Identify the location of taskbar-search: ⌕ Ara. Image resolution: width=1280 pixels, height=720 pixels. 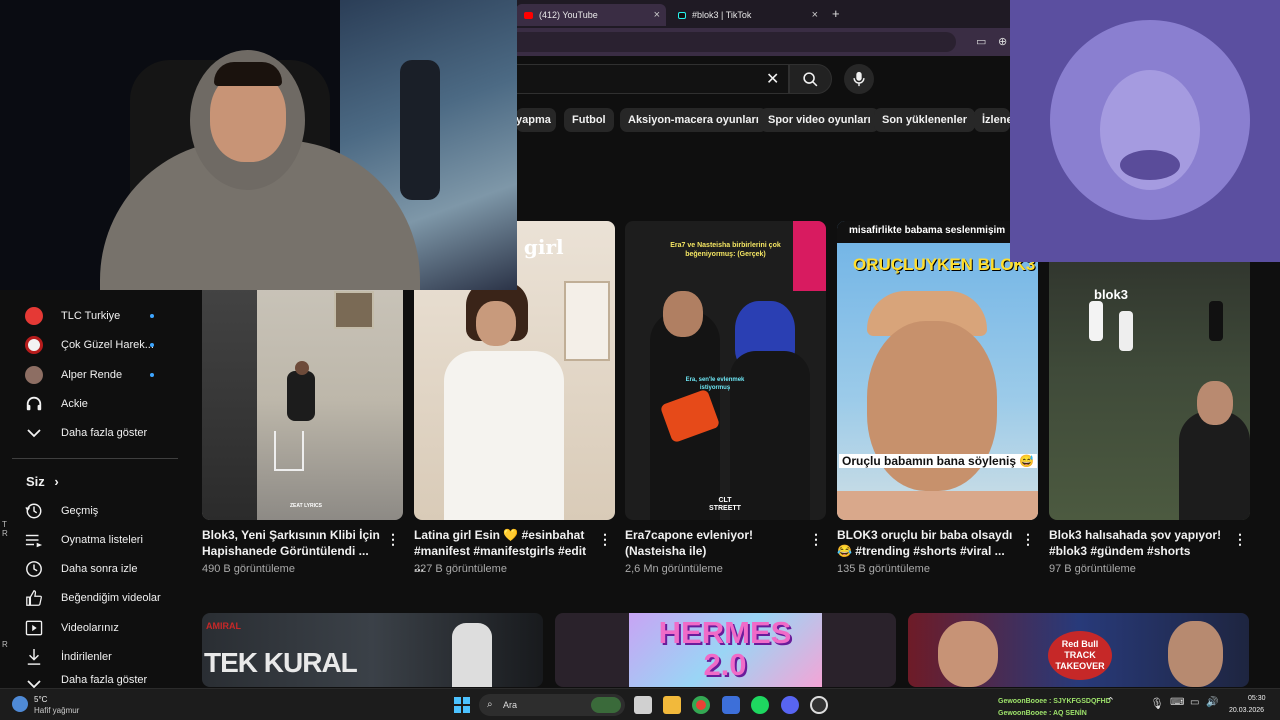
(552, 705).